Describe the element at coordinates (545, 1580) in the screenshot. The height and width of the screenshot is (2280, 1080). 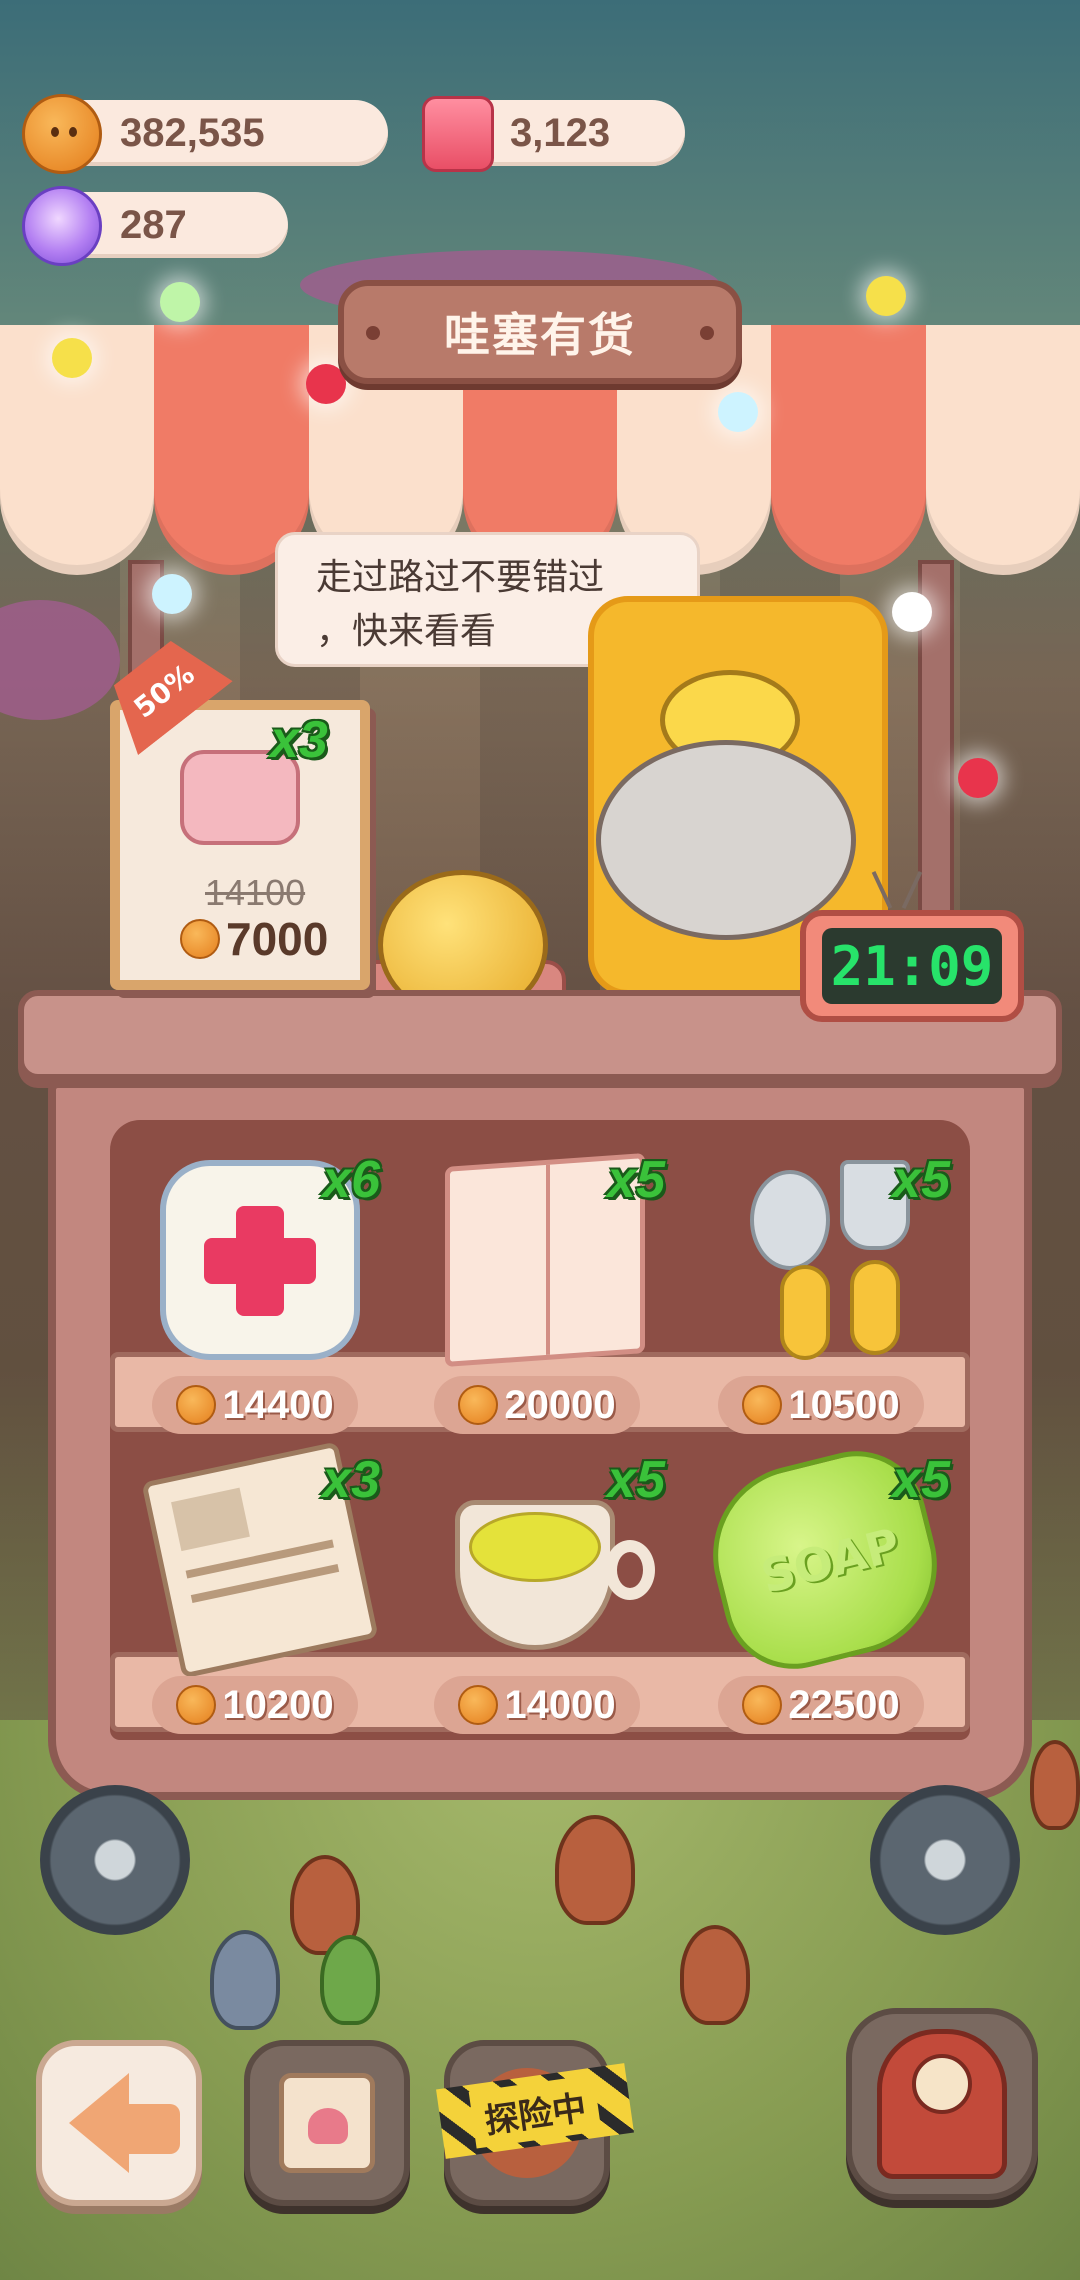
I see `shop-item-tea-cup: x5` at that location.